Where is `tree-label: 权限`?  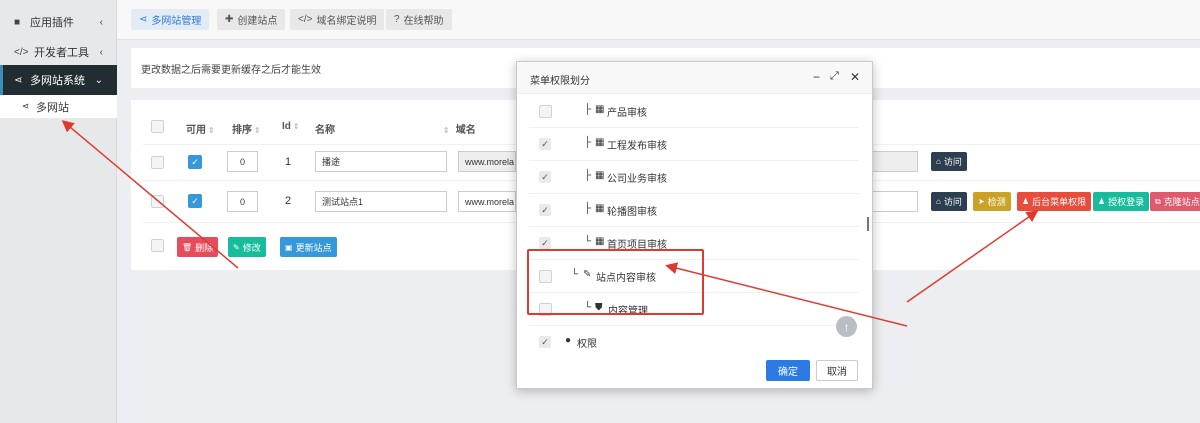
tree-label: 权限 is located at coordinates (587, 344).